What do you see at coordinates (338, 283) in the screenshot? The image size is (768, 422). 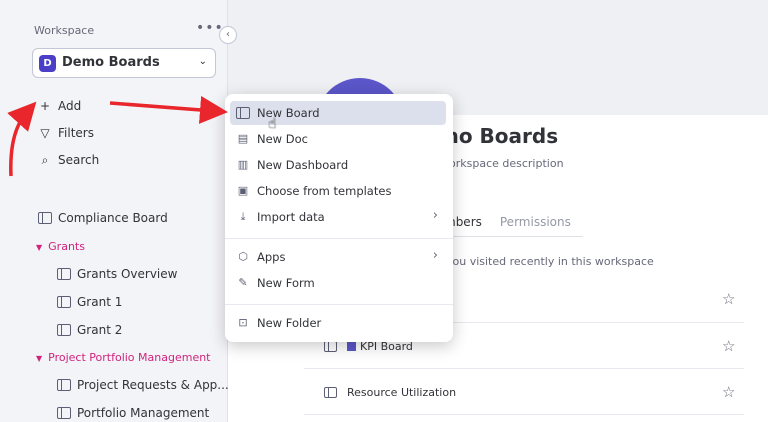 I see `menu-item-new-form: ✎ New Form` at bounding box center [338, 283].